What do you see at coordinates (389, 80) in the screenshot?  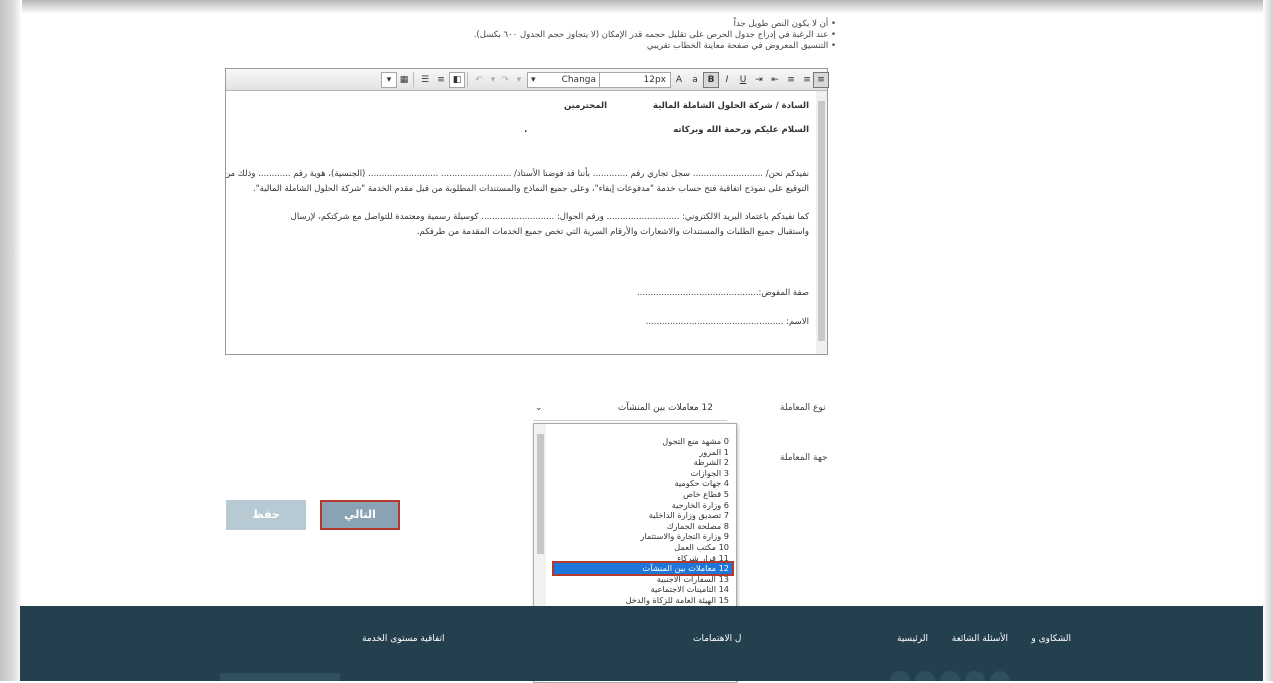 I see `dropdown-arrow-icon: ▾` at bounding box center [389, 80].